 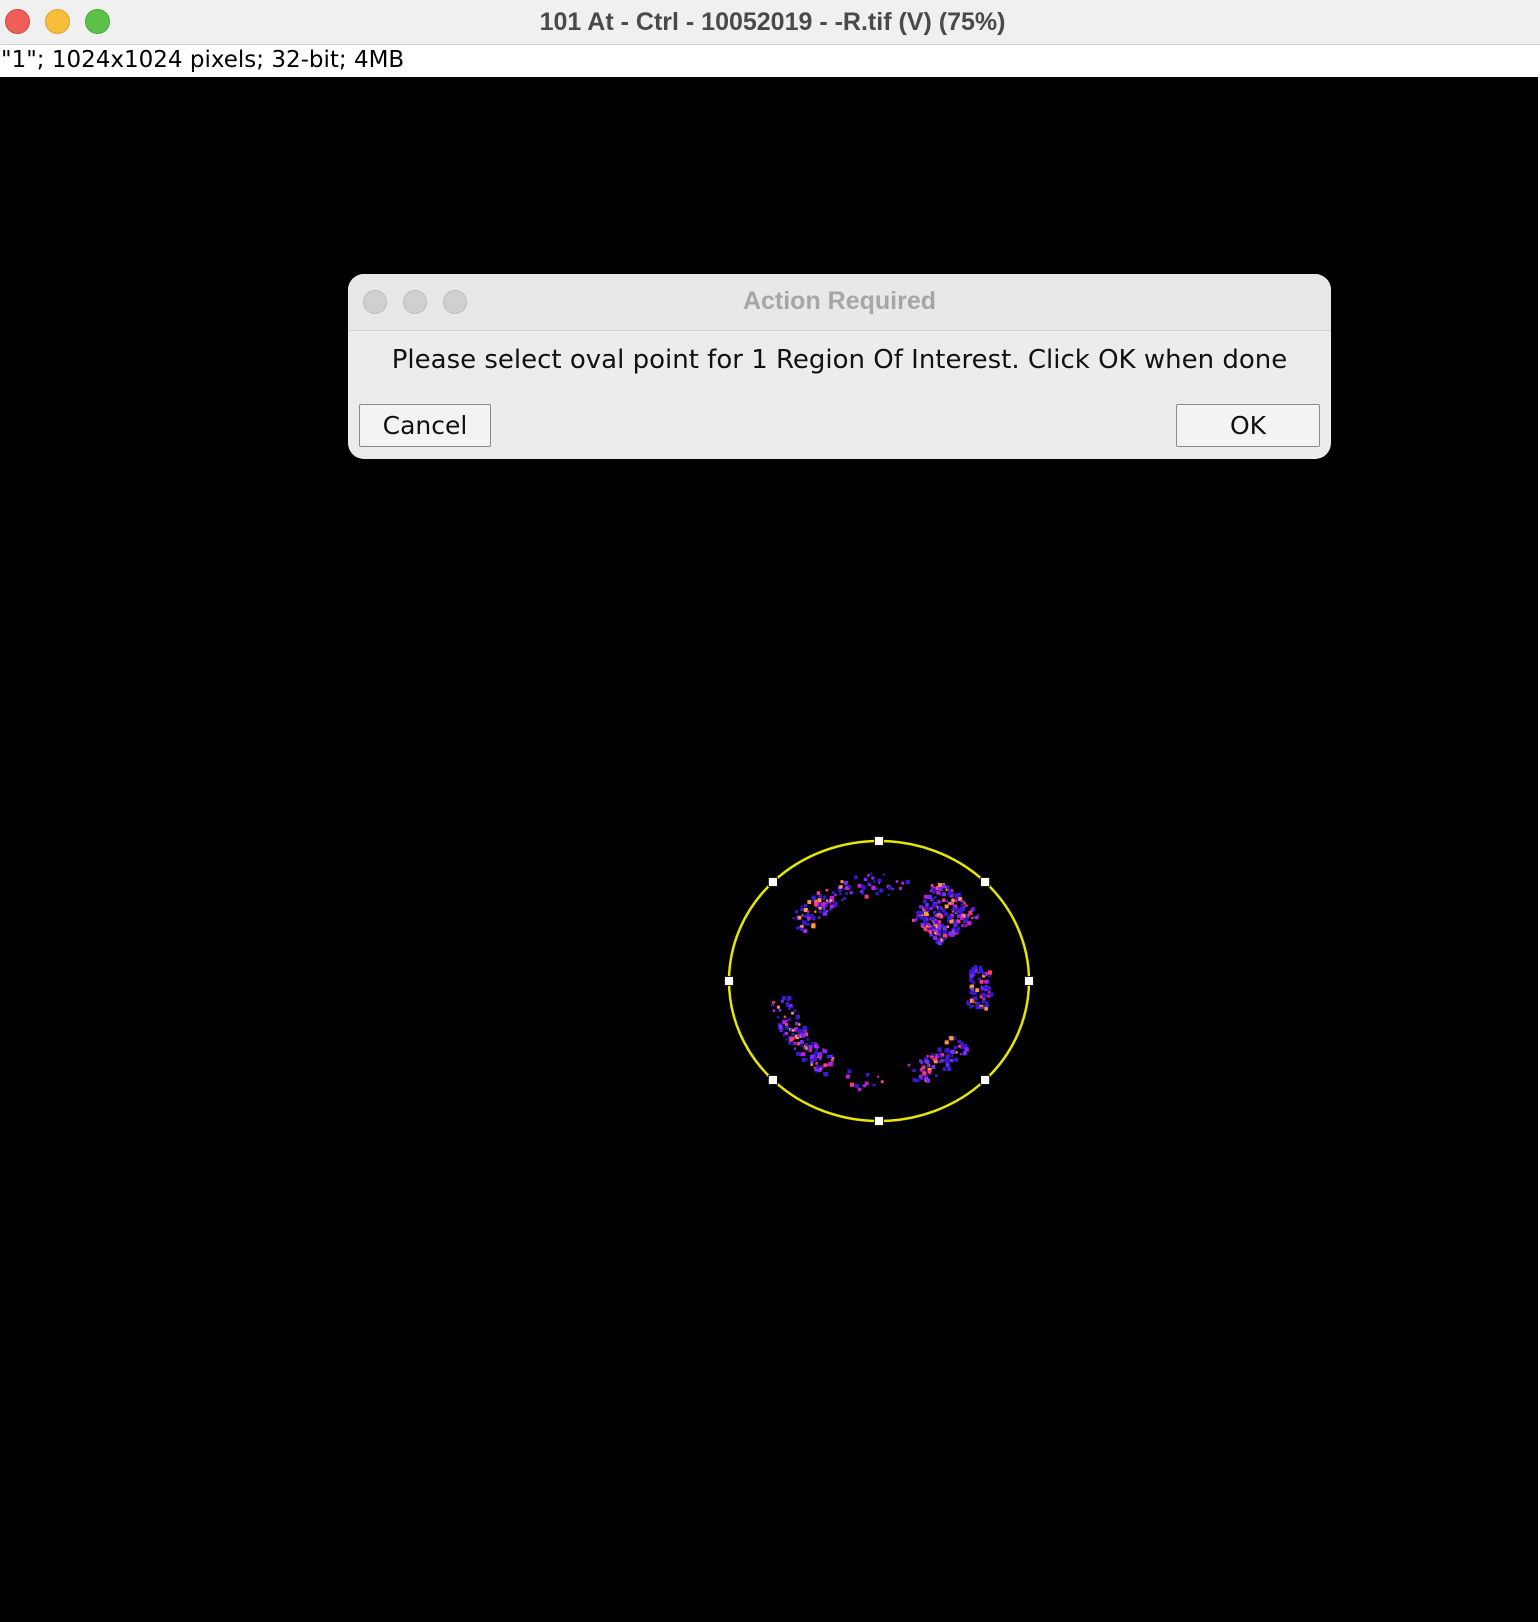 I want to click on cancel-button: Cancel, so click(x=425, y=425).